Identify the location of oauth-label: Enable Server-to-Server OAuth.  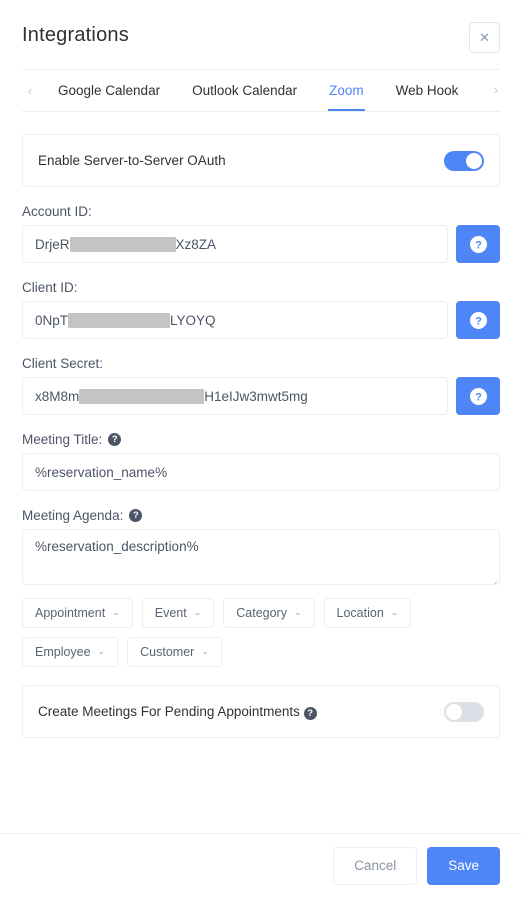
(132, 160).